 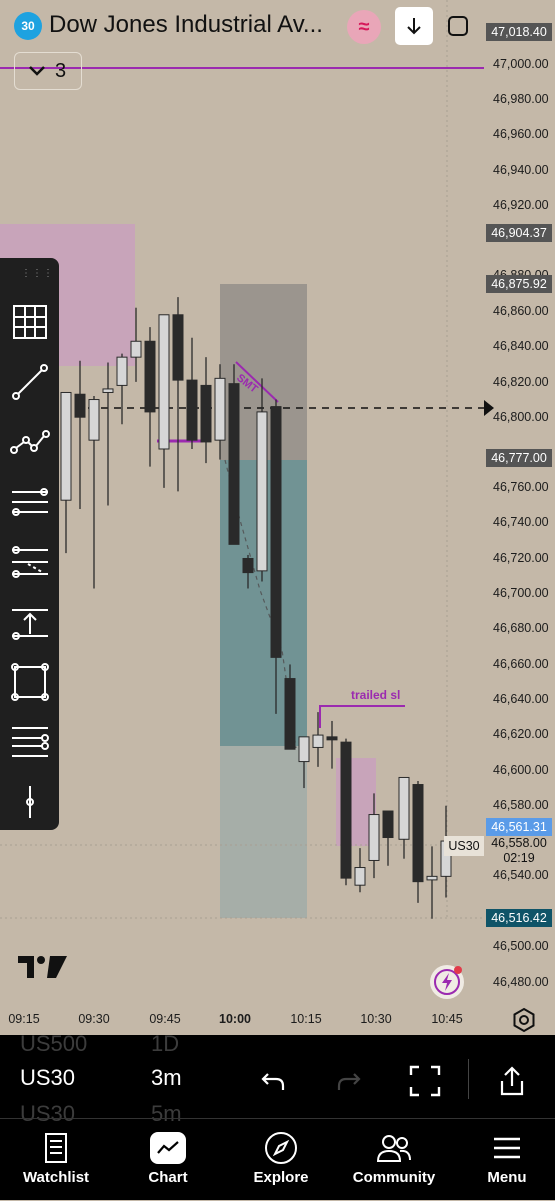 I want to click on arrow-down-icon, so click(x=414, y=26).